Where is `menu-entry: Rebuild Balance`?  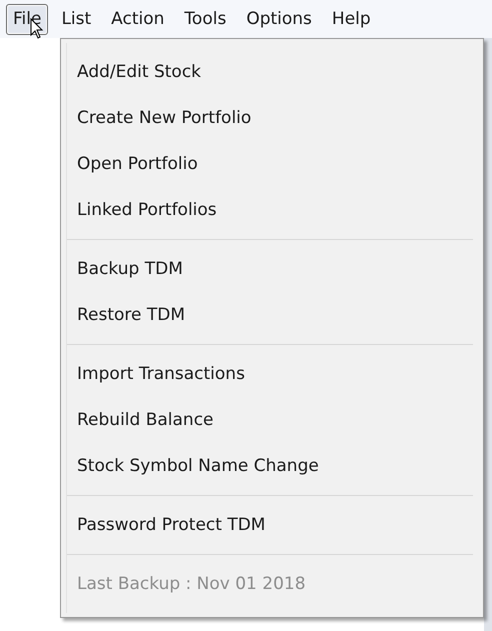
menu-entry: Rebuild Balance is located at coordinates (270, 420).